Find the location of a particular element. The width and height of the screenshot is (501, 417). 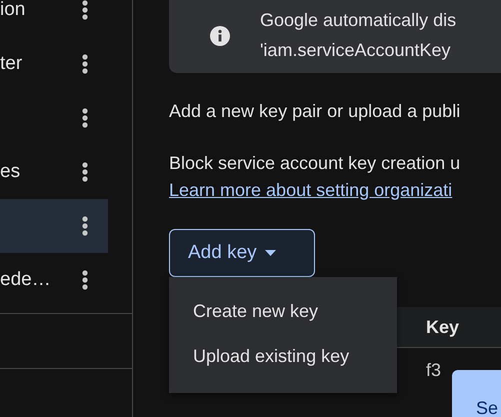

info-icon is located at coordinates (220, 36).